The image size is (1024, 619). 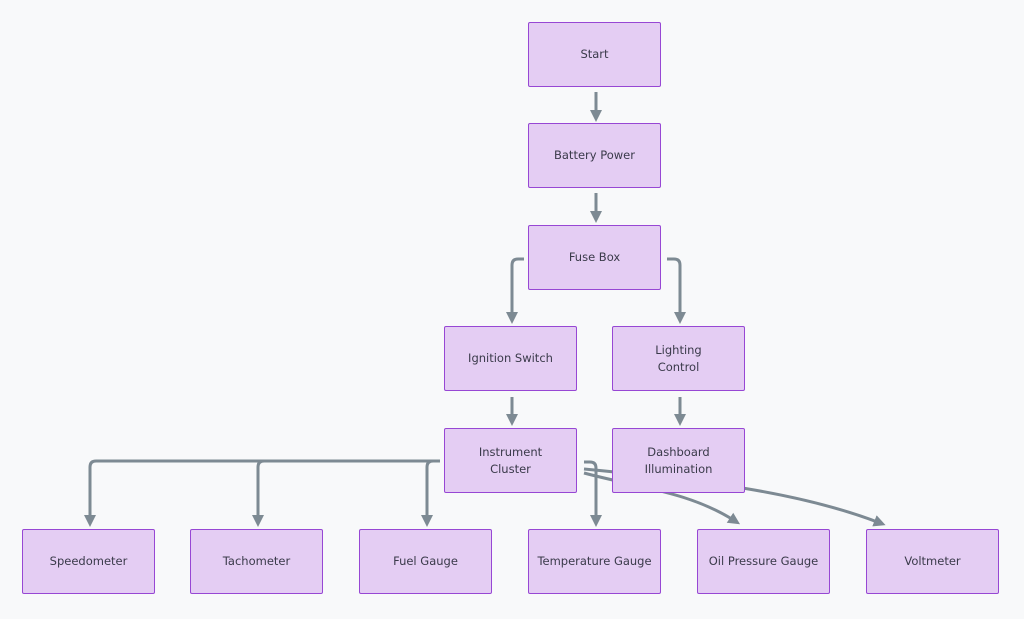 What do you see at coordinates (510, 460) in the screenshot?
I see `node-instrument-cluster: Instrument Cluster` at bounding box center [510, 460].